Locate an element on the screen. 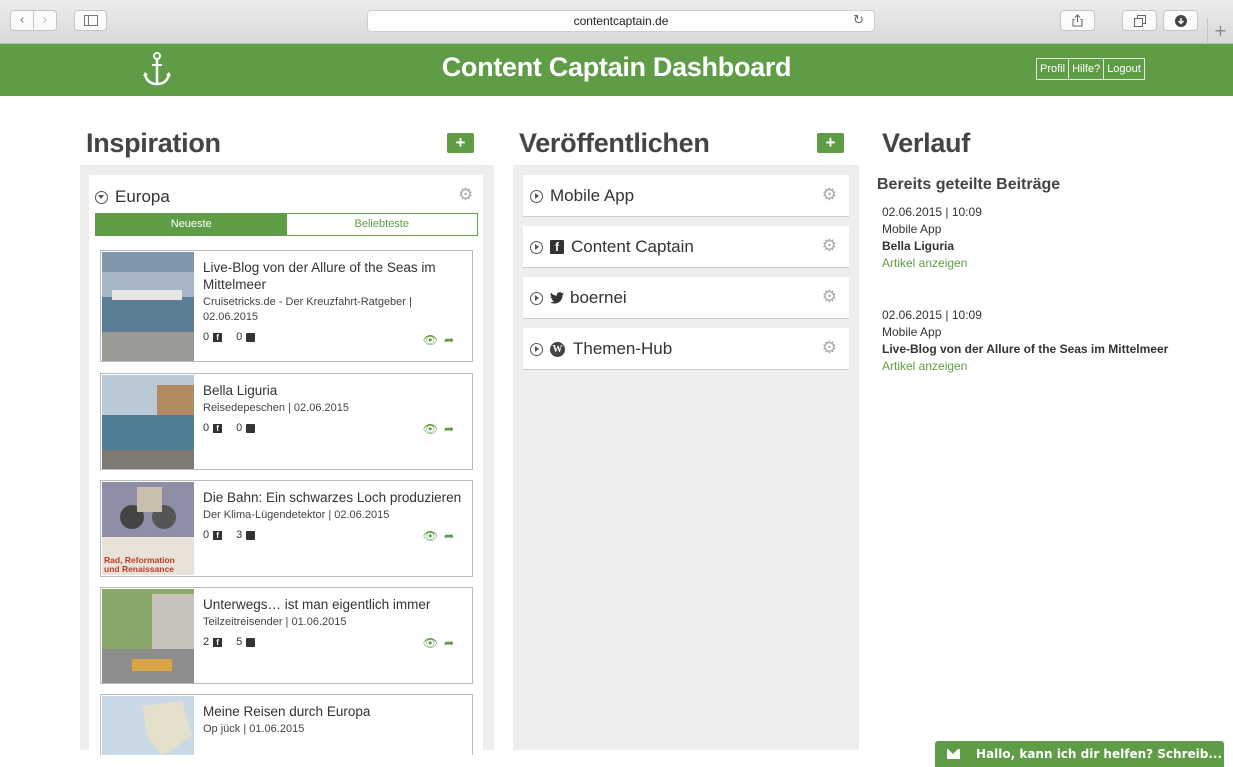  channel-item: boernei ⚙ is located at coordinates (686, 298).